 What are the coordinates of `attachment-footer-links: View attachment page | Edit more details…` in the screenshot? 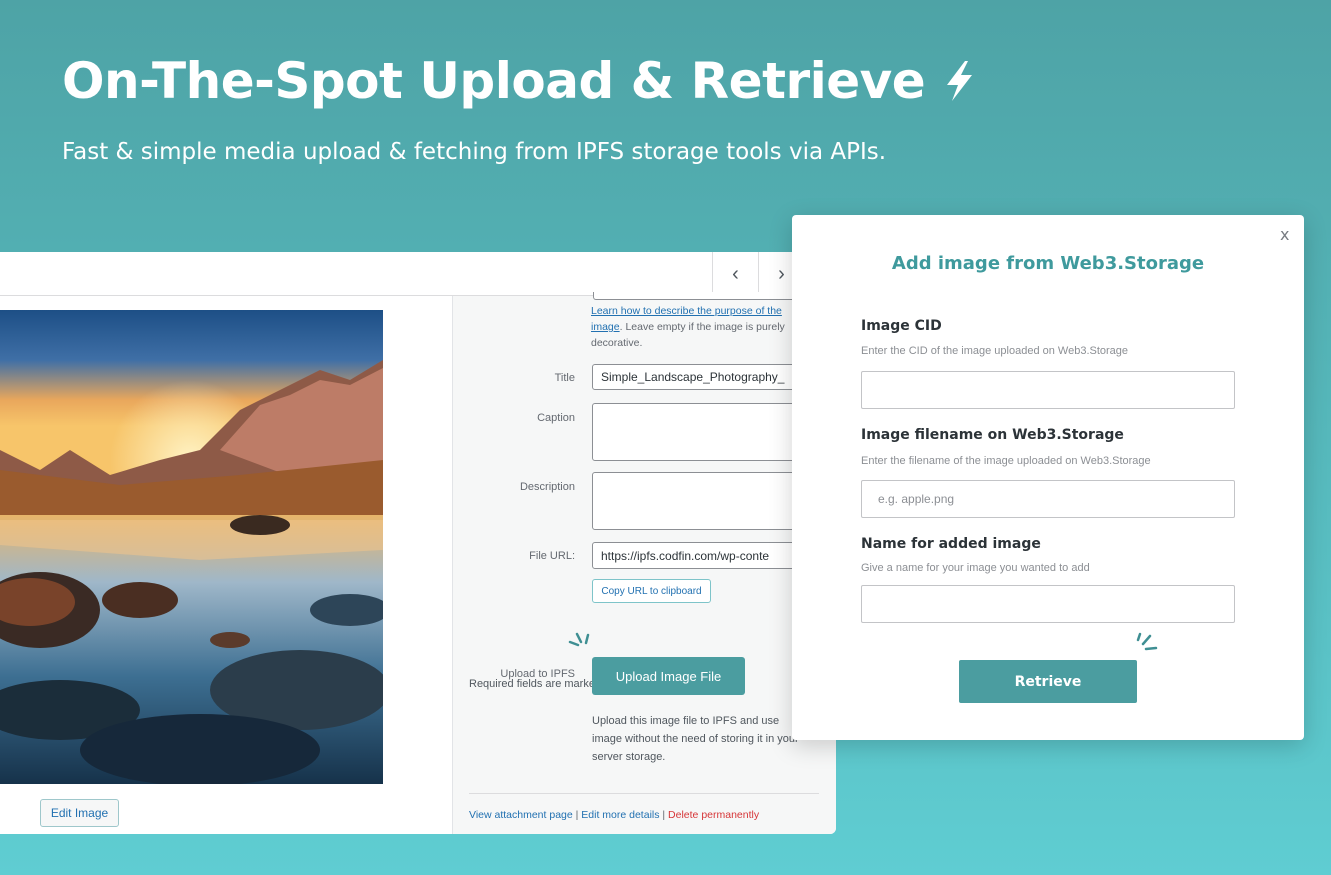 It's located at (614, 815).